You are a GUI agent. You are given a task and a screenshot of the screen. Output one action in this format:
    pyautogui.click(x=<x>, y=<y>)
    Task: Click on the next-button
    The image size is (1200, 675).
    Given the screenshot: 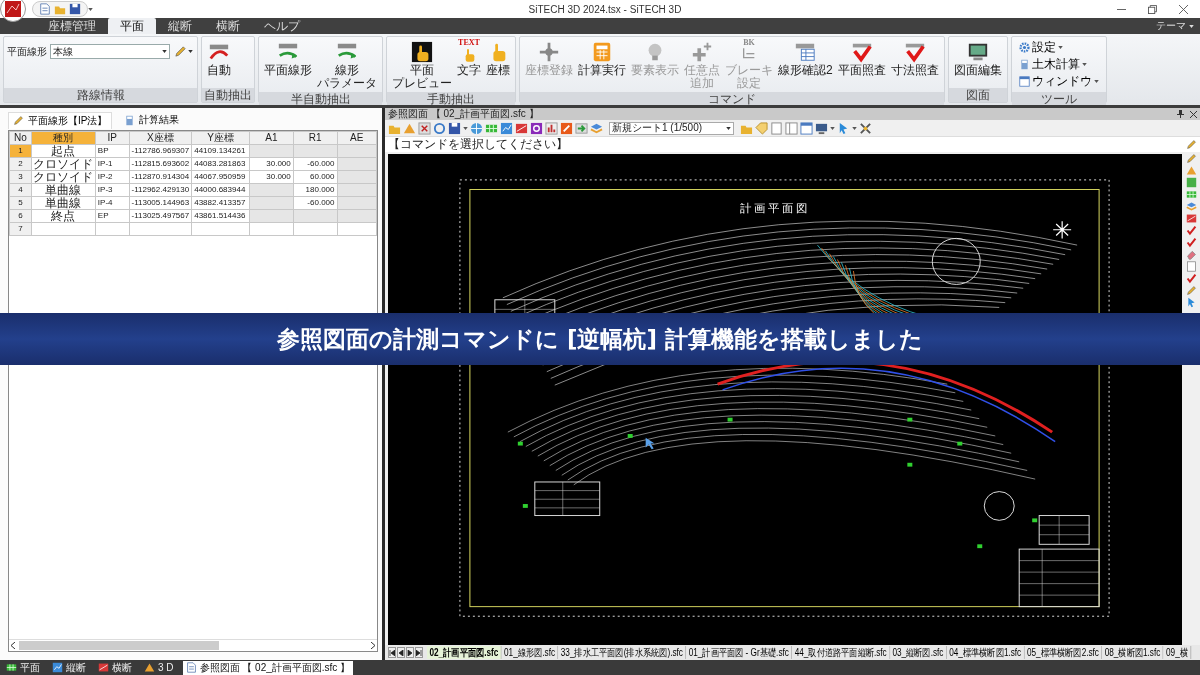 What is the action you would take?
    pyautogui.click(x=410, y=652)
    